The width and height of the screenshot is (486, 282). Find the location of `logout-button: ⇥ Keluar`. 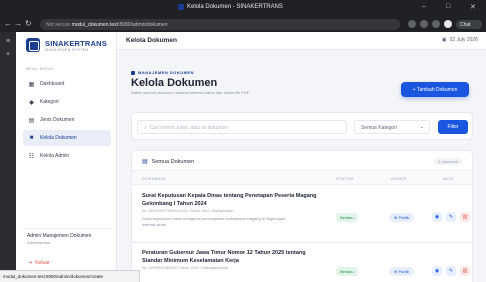

logout-button: ⇥ Keluar is located at coordinates (39, 263).